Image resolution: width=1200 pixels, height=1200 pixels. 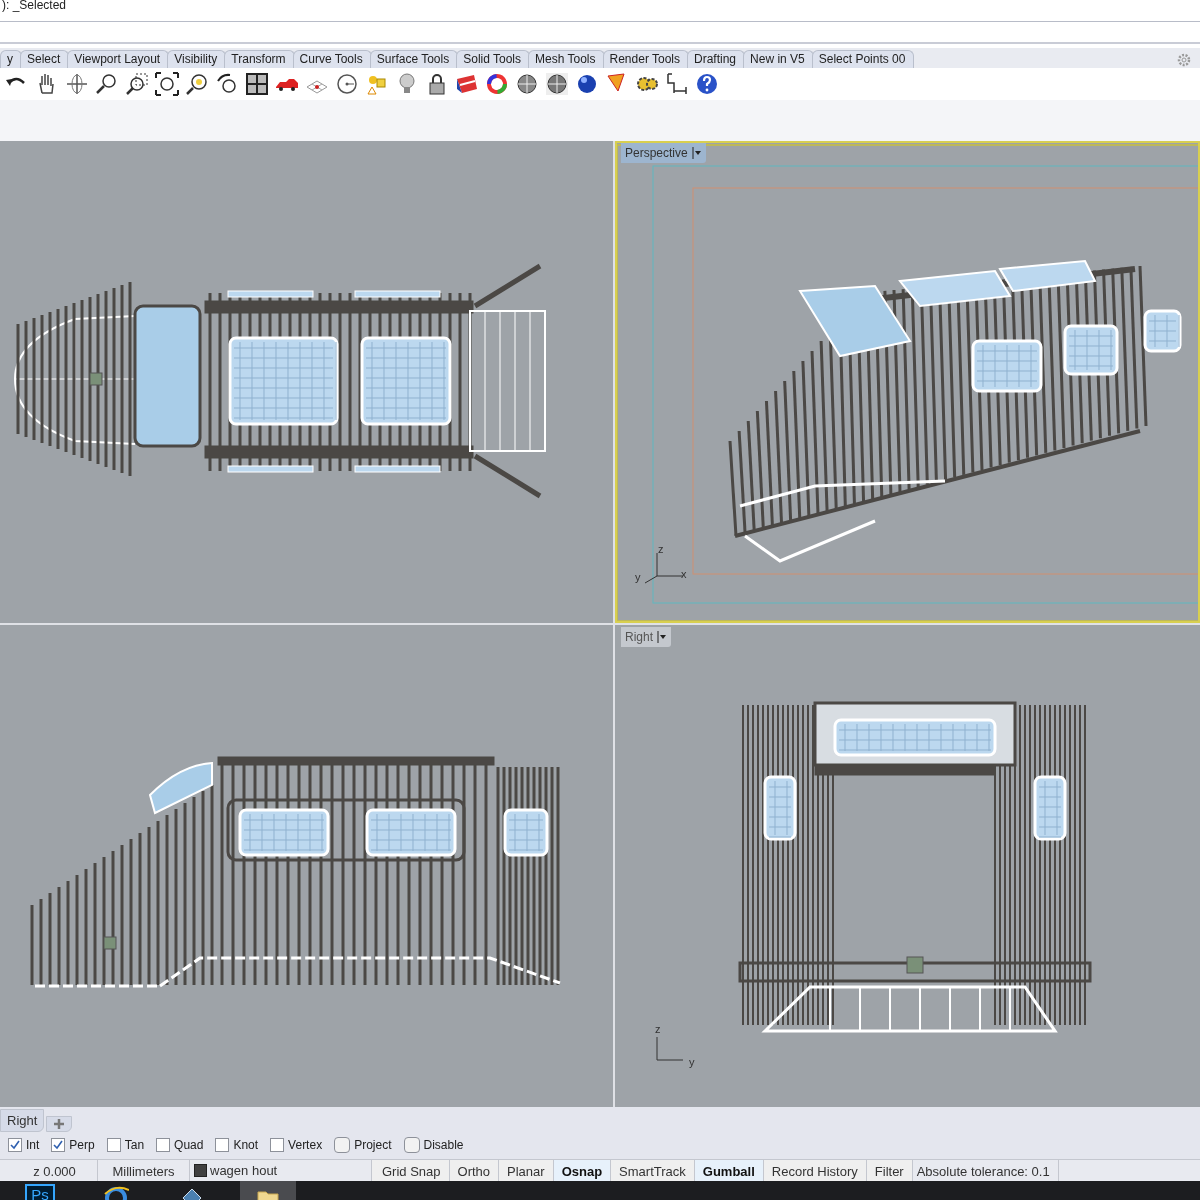 What do you see at coordinates (566, 59) in the screenshot?
I see `toolbar-tab: Mesh Tools` at bounding box center [566, 59].